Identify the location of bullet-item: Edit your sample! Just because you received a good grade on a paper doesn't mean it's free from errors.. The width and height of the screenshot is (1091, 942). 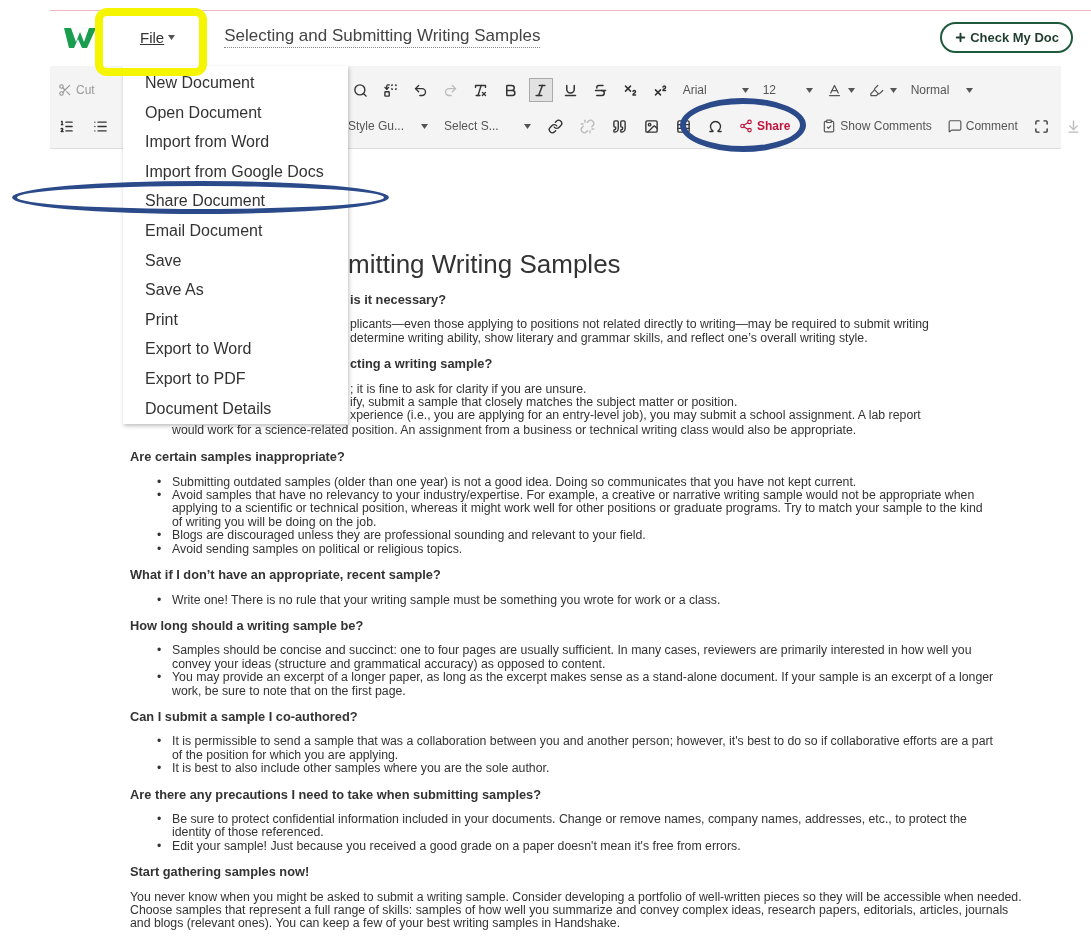
(456, 846).